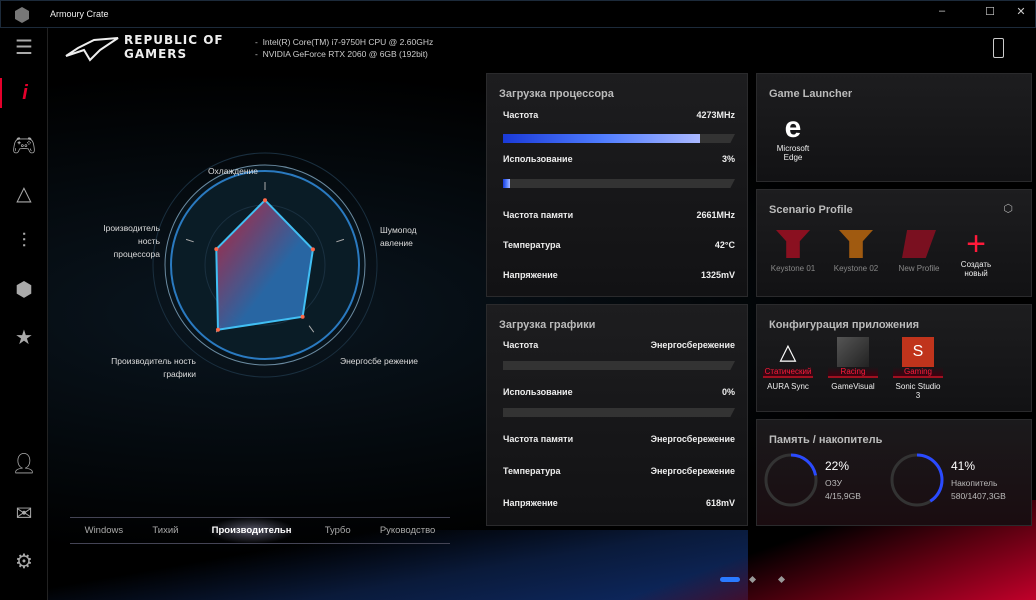 The height and width of the screenshot is (600, 1036). Describe the element at coordinates (338, 530) in the screenshot. I see `tab-turbo: Турбо` at that location.